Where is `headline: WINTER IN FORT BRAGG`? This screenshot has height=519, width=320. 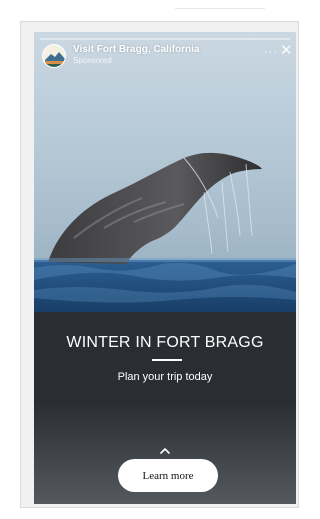
headline: WINTER IN FORT BRAGG is located at coordinates (165, 342).